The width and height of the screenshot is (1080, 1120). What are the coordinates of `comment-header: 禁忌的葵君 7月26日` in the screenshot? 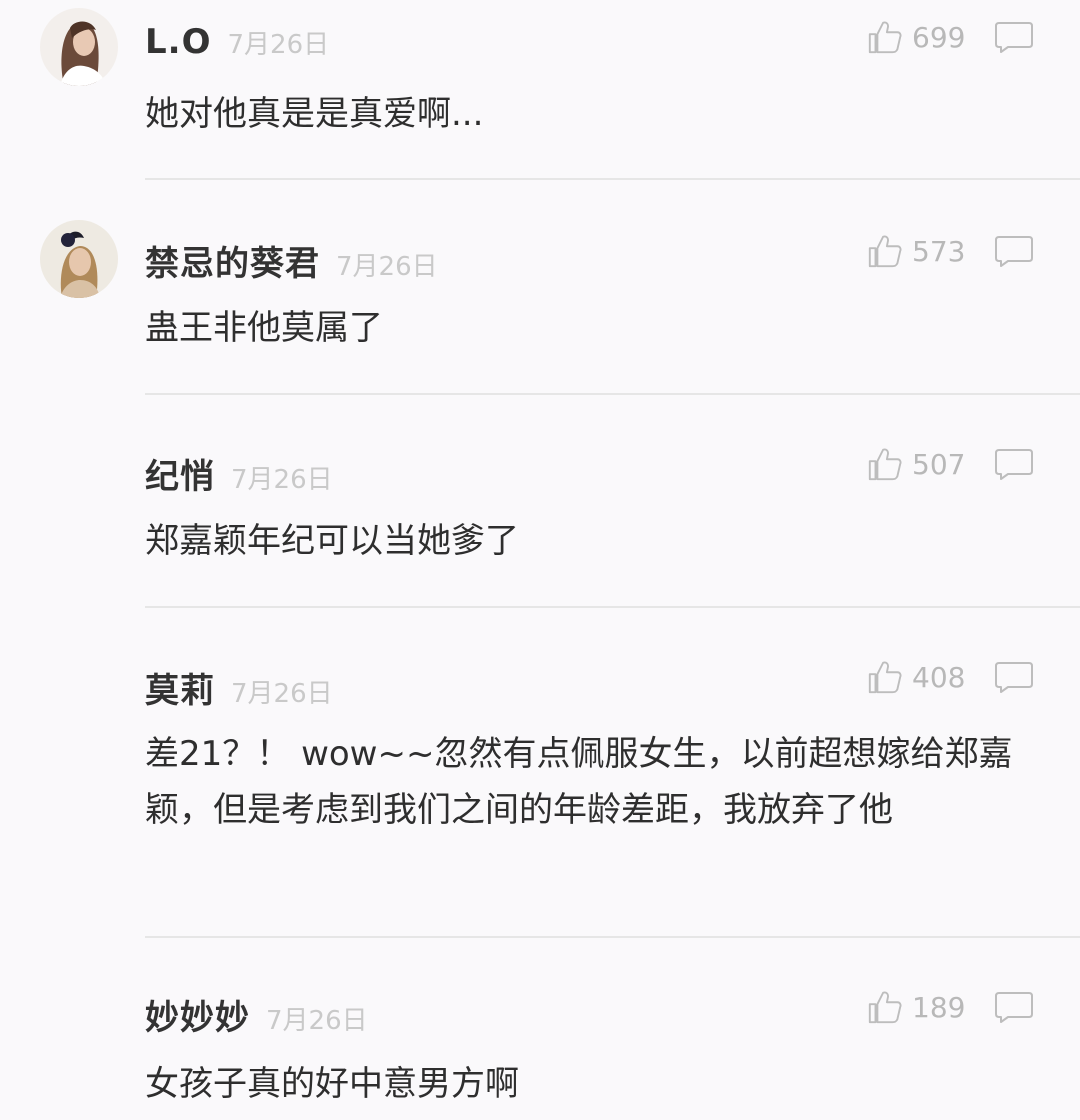 It's located at (291, 260).